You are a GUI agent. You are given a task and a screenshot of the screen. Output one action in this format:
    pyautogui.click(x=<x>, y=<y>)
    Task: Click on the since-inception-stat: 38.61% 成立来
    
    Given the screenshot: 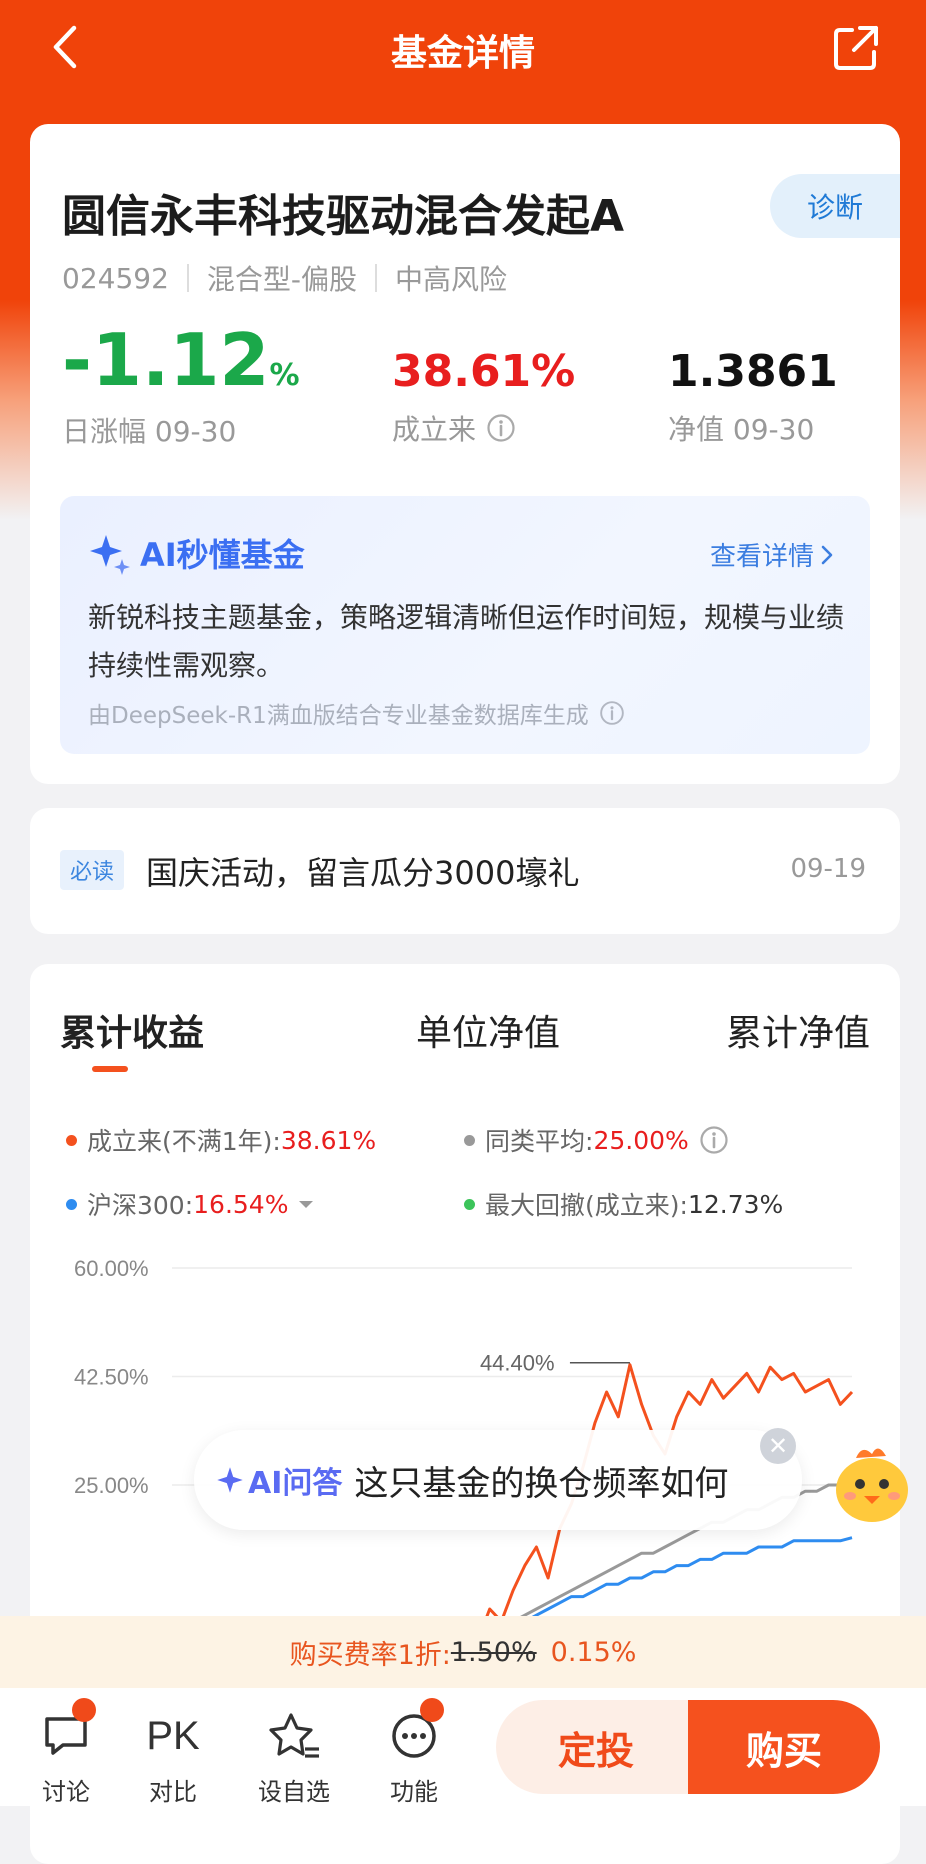 What is the action you would take?
    pyautogui.click(x=483, y=399)
    